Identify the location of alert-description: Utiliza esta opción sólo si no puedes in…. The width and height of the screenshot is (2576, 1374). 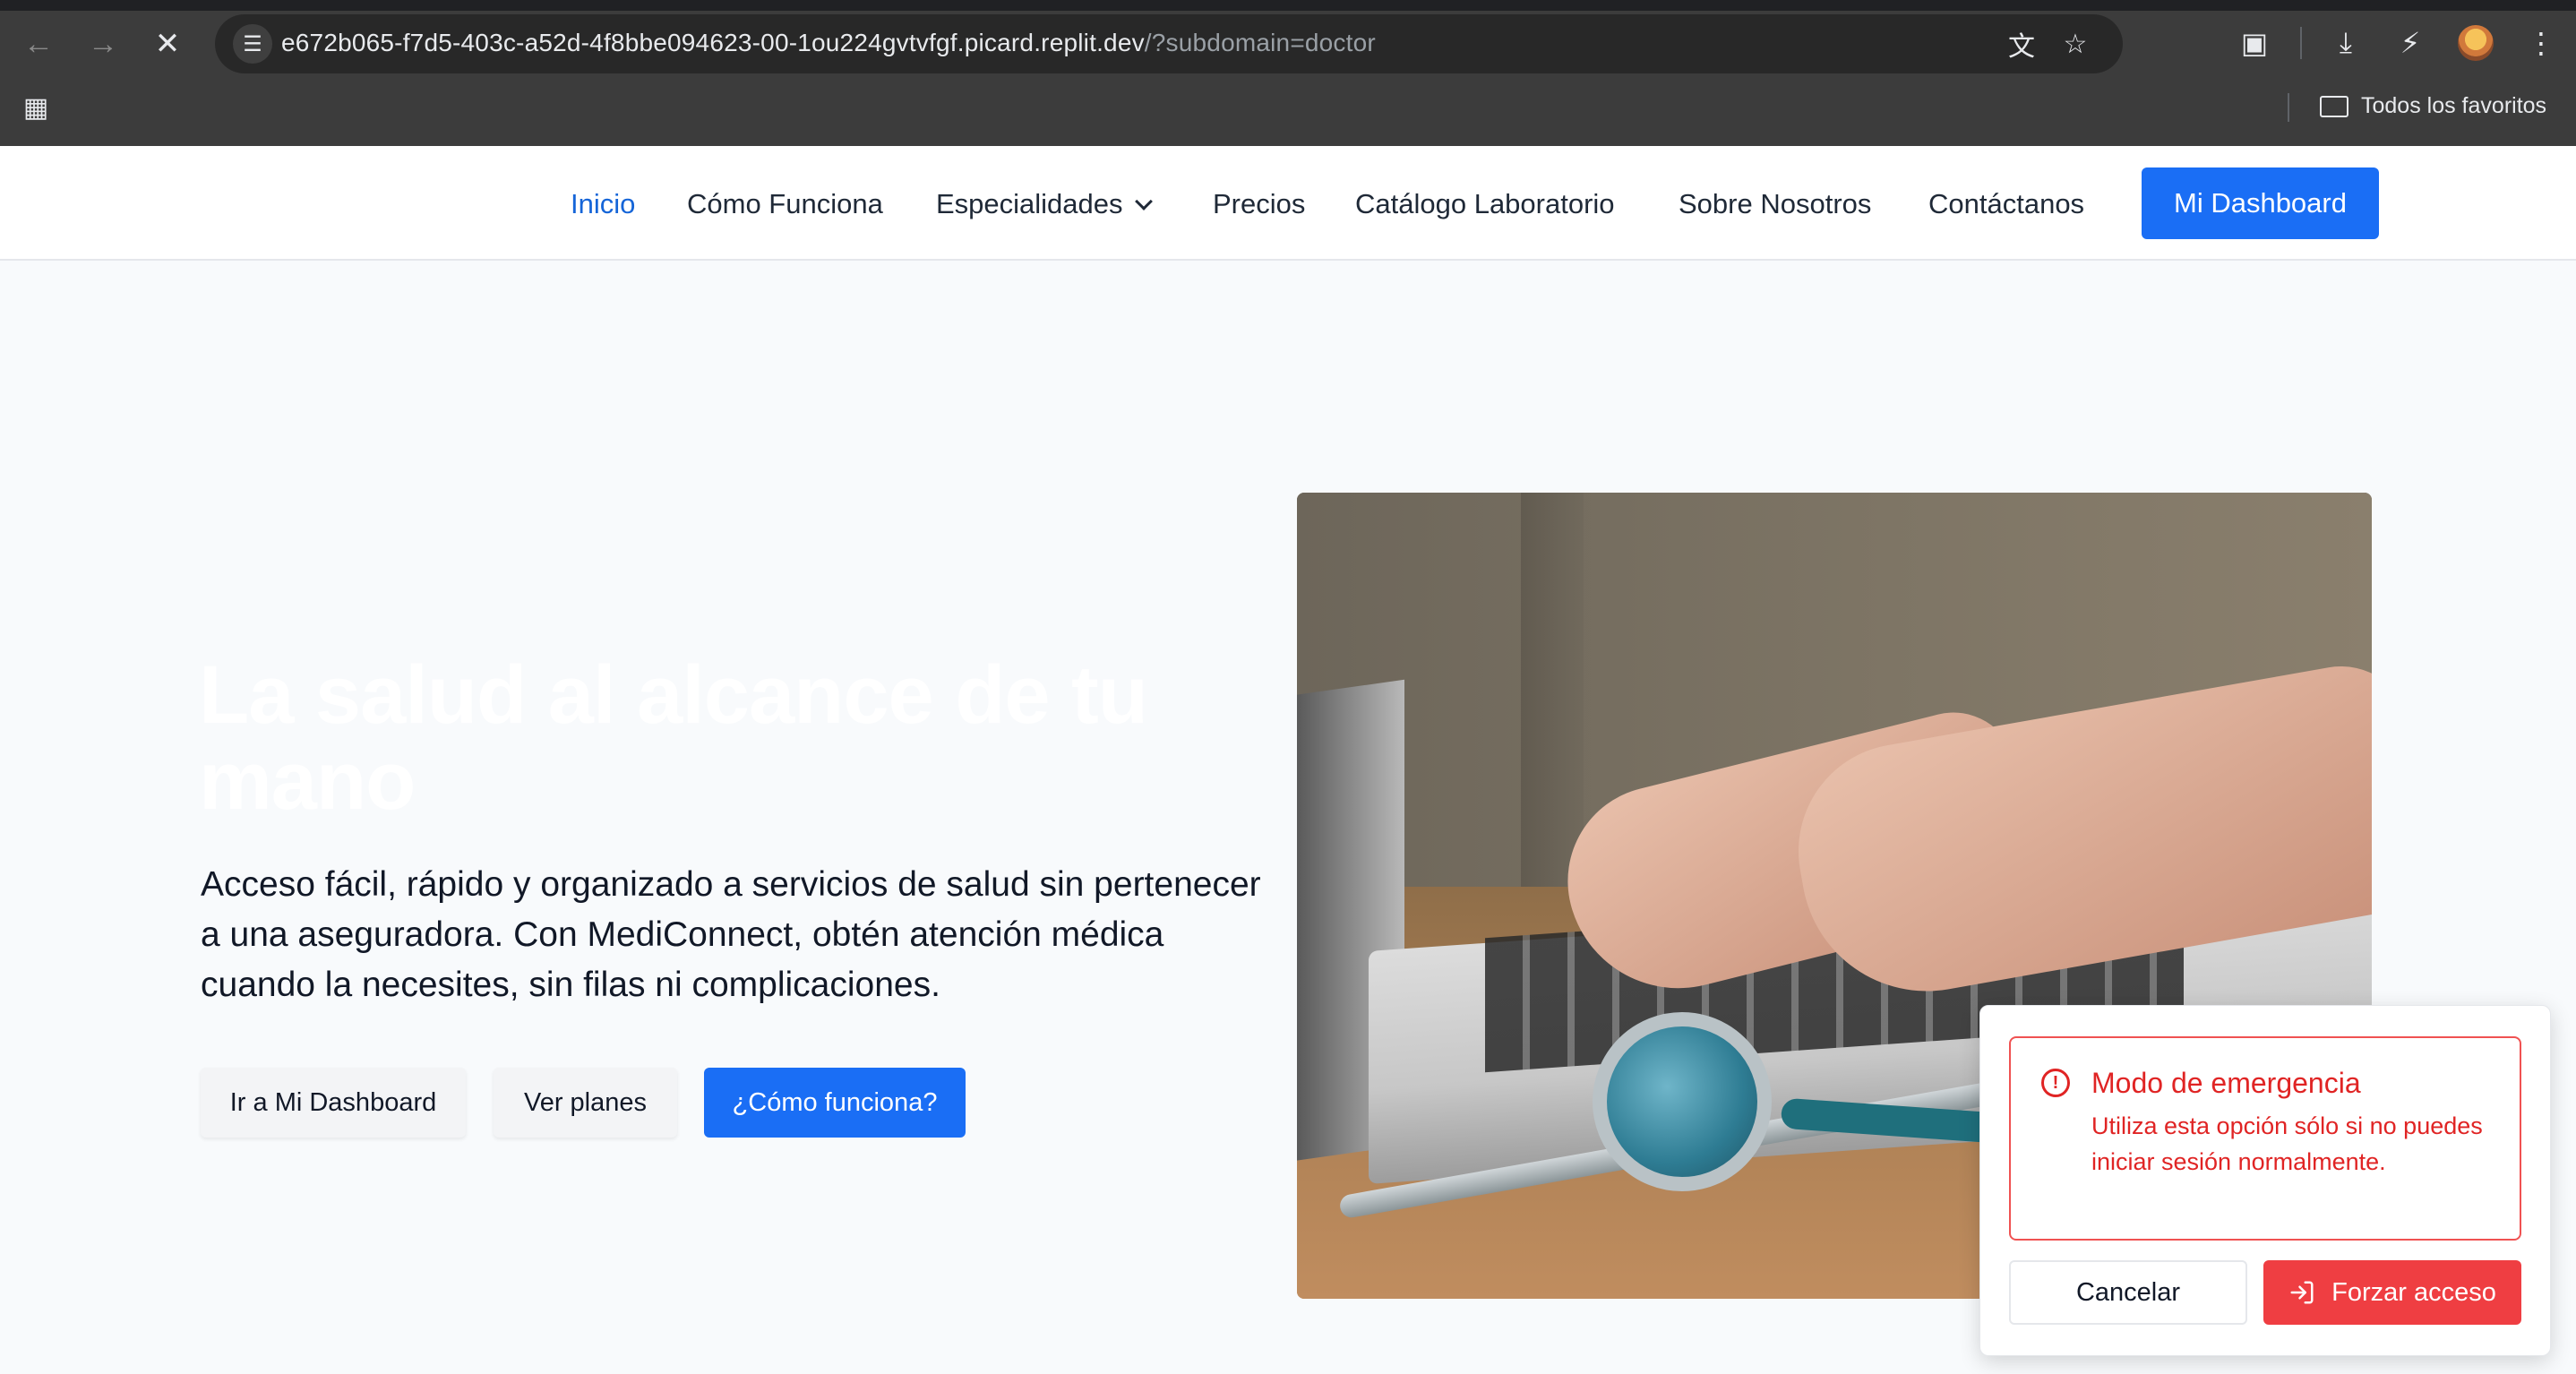
(2287, 1143).